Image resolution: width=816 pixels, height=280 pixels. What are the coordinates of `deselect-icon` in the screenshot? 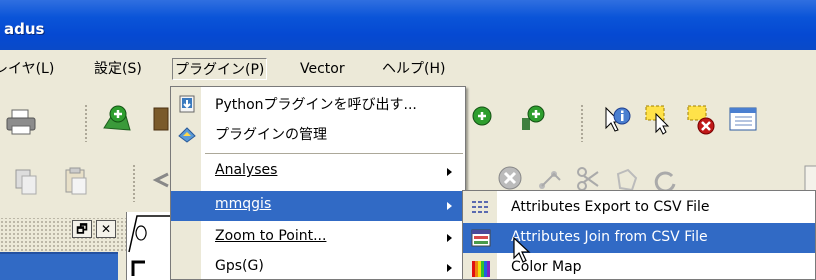 It's located at (701, 119).